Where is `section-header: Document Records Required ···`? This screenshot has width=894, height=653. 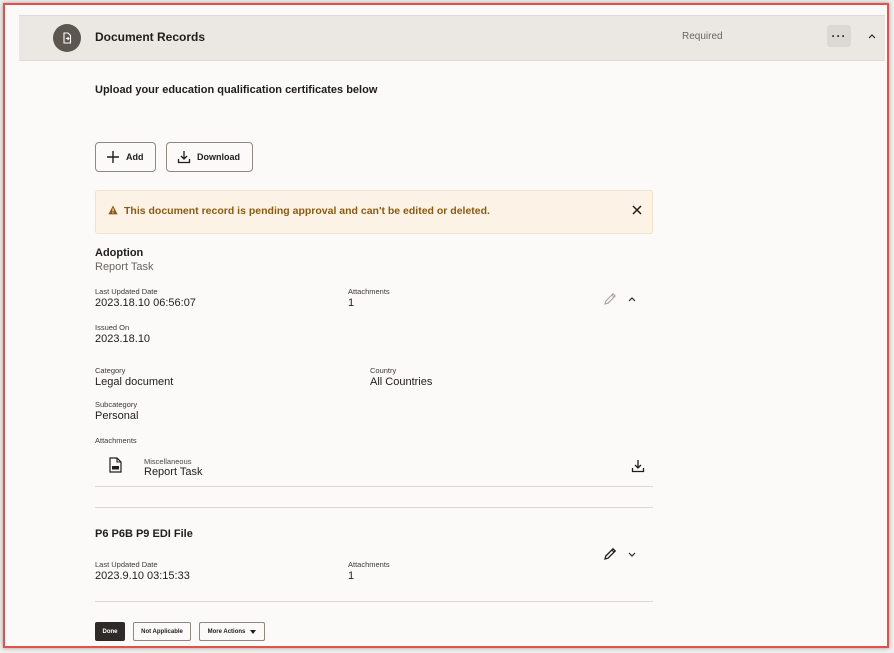 section-header: Document Records Required ··· is located at coordinates (452, 38).